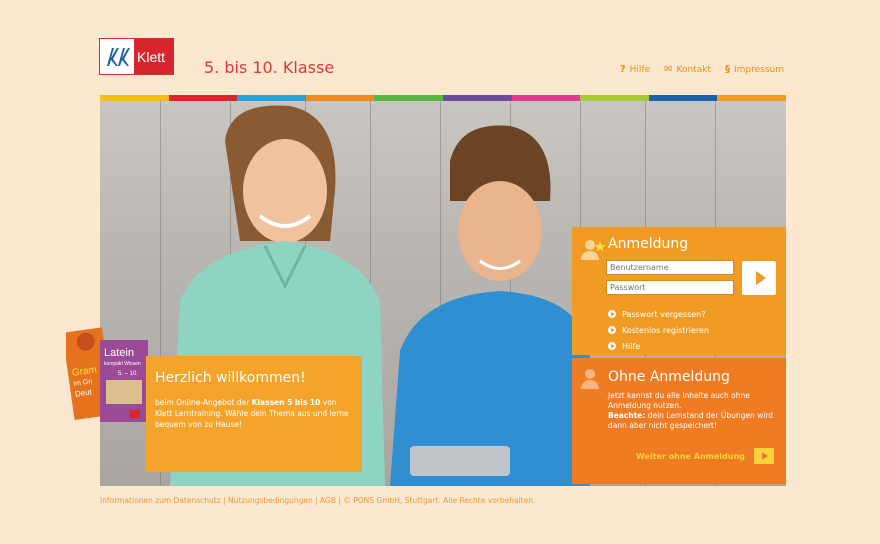  What do you see at coordinates (270, 500) in the screenshot?
I see `terms-link: Nutzungsbedingungen` at bounding box center [270, 500].